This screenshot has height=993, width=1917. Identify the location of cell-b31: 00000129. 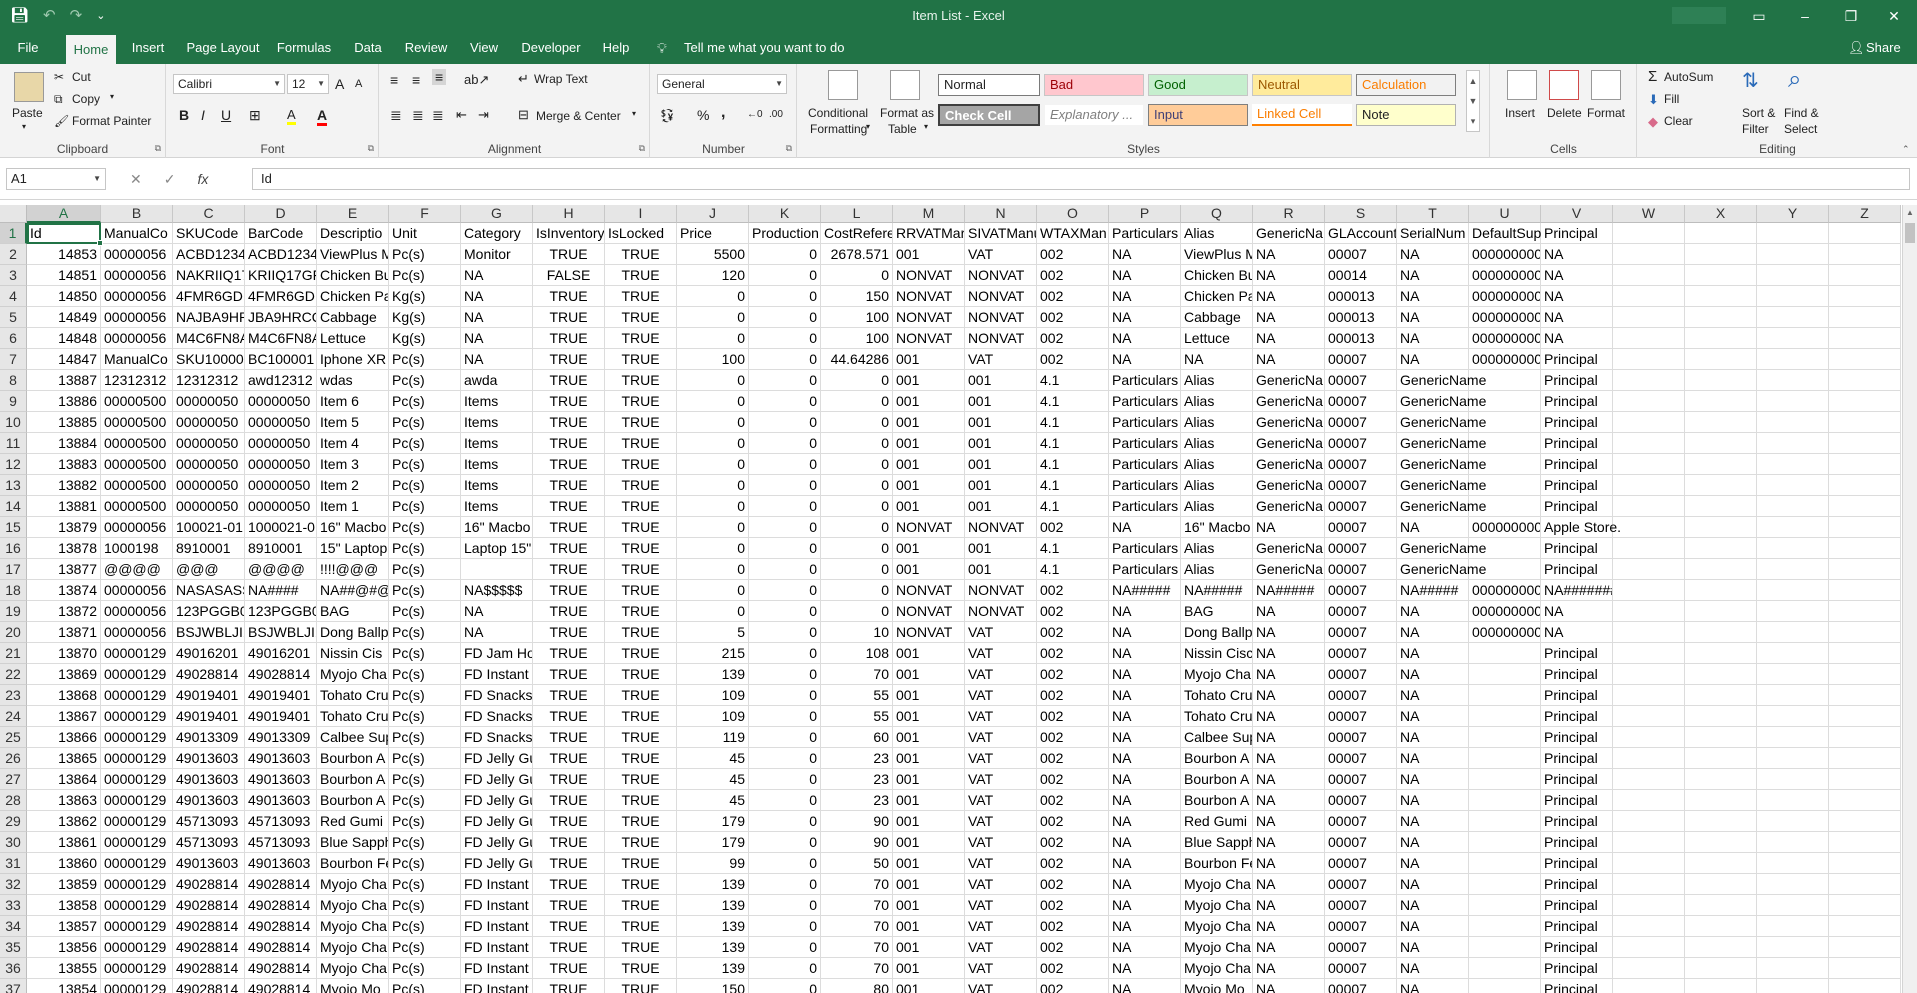
(137, 863).